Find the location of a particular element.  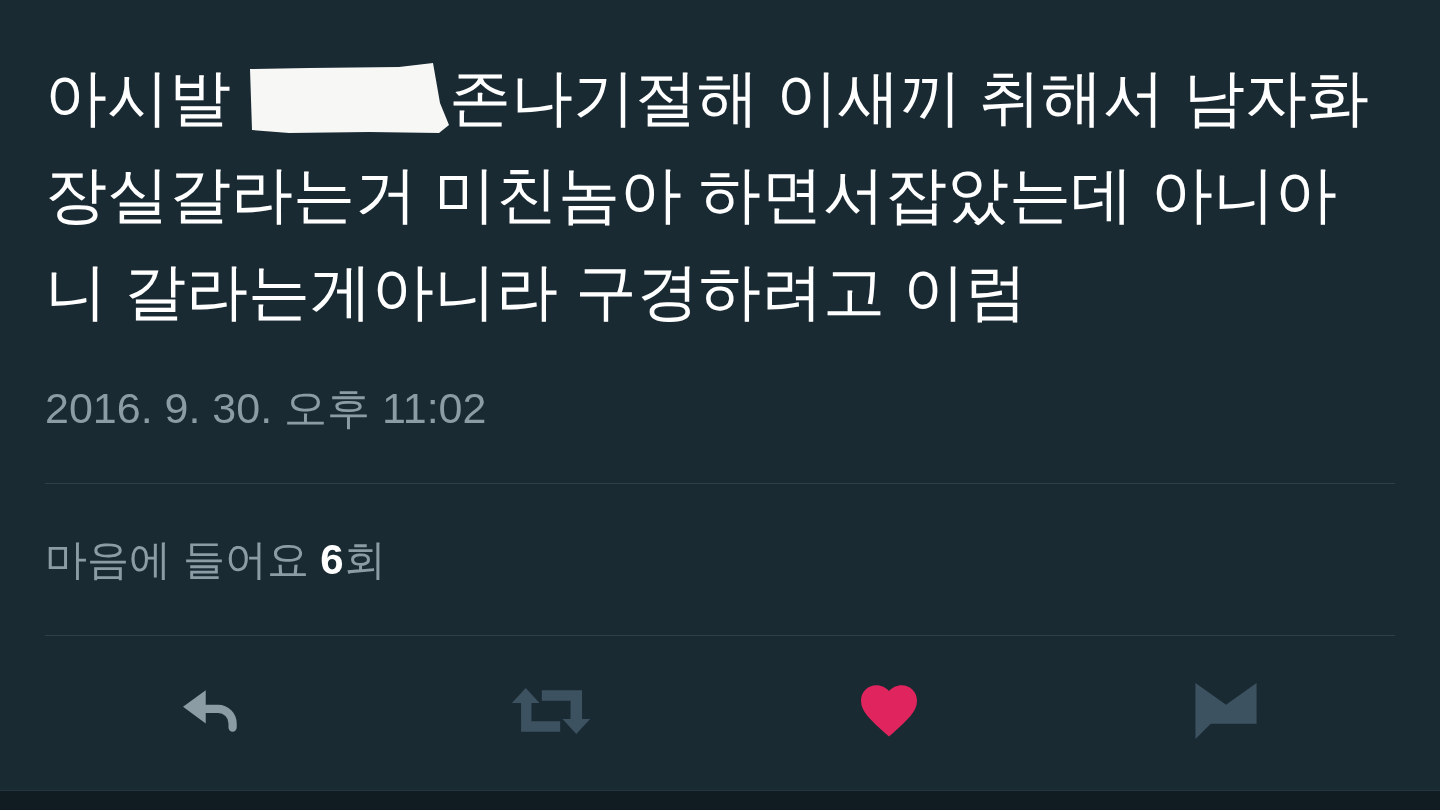

tweet-text: 아시발 is located at coordinates (138, 98).